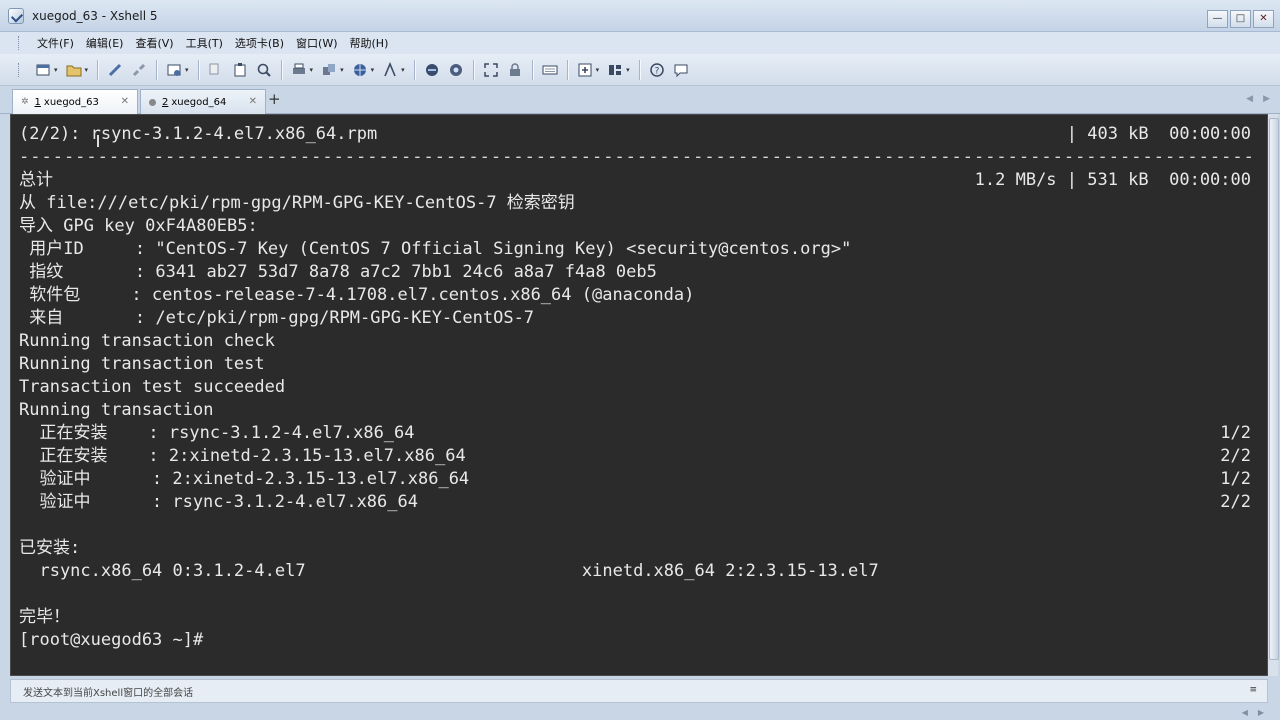  What do you see at coordinates (635, 410) in the screenshot?
I see `terminal-line: Running transaction` at bounding box center [635, 410].